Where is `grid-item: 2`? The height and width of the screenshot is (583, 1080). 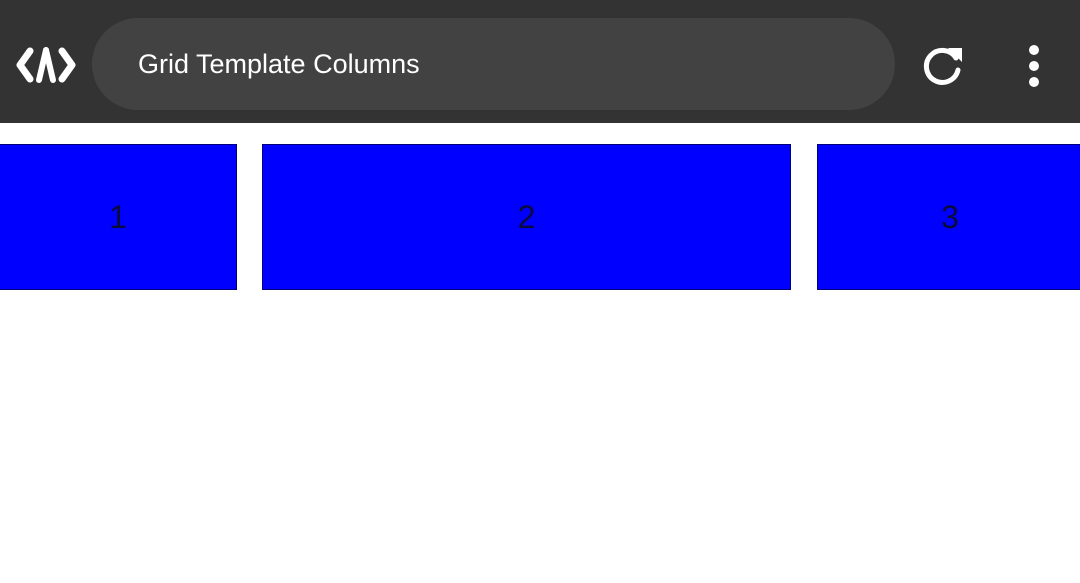
grid-item: 2 is located at coordinates (526, 217).